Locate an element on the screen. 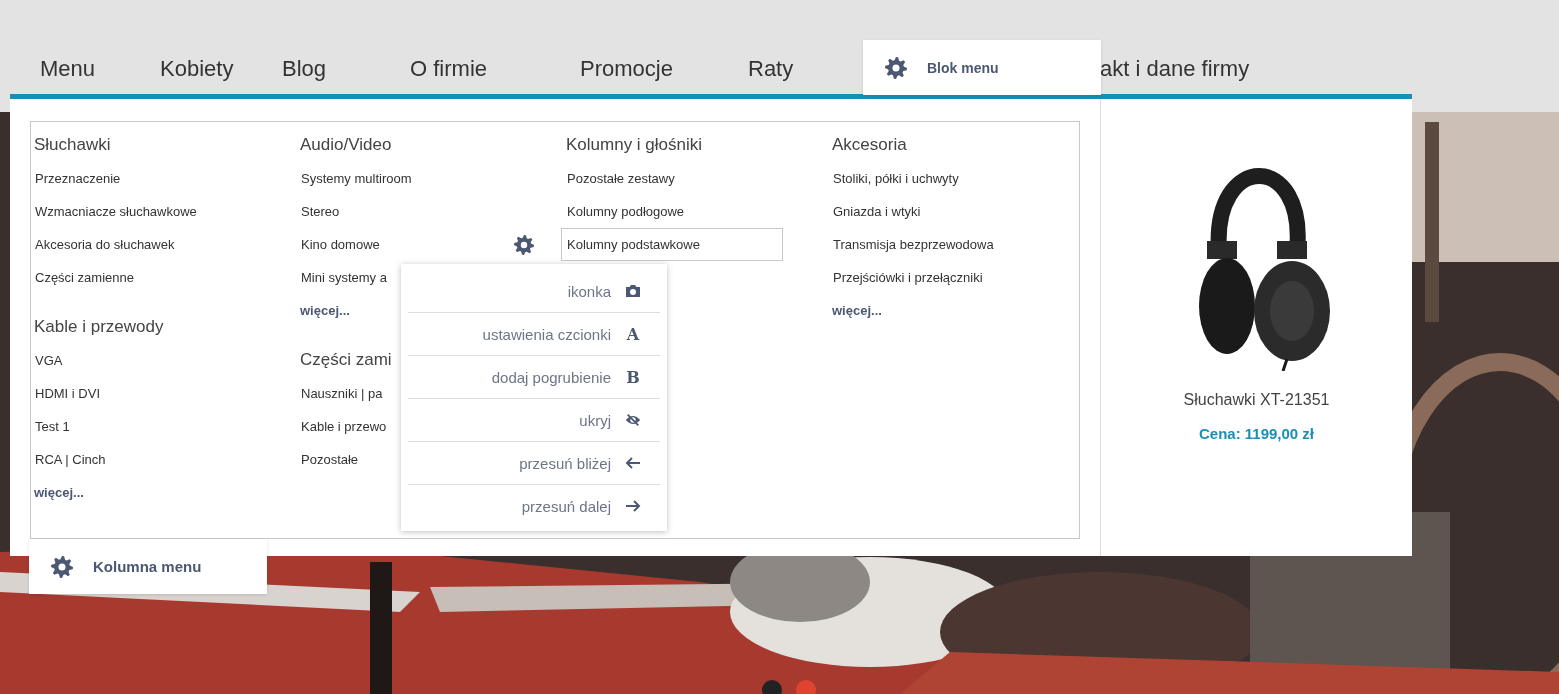 Image resolution: width=1559 pixels, height=694 pixels. nav-link: O firmie is located at coordinates (448, 69).